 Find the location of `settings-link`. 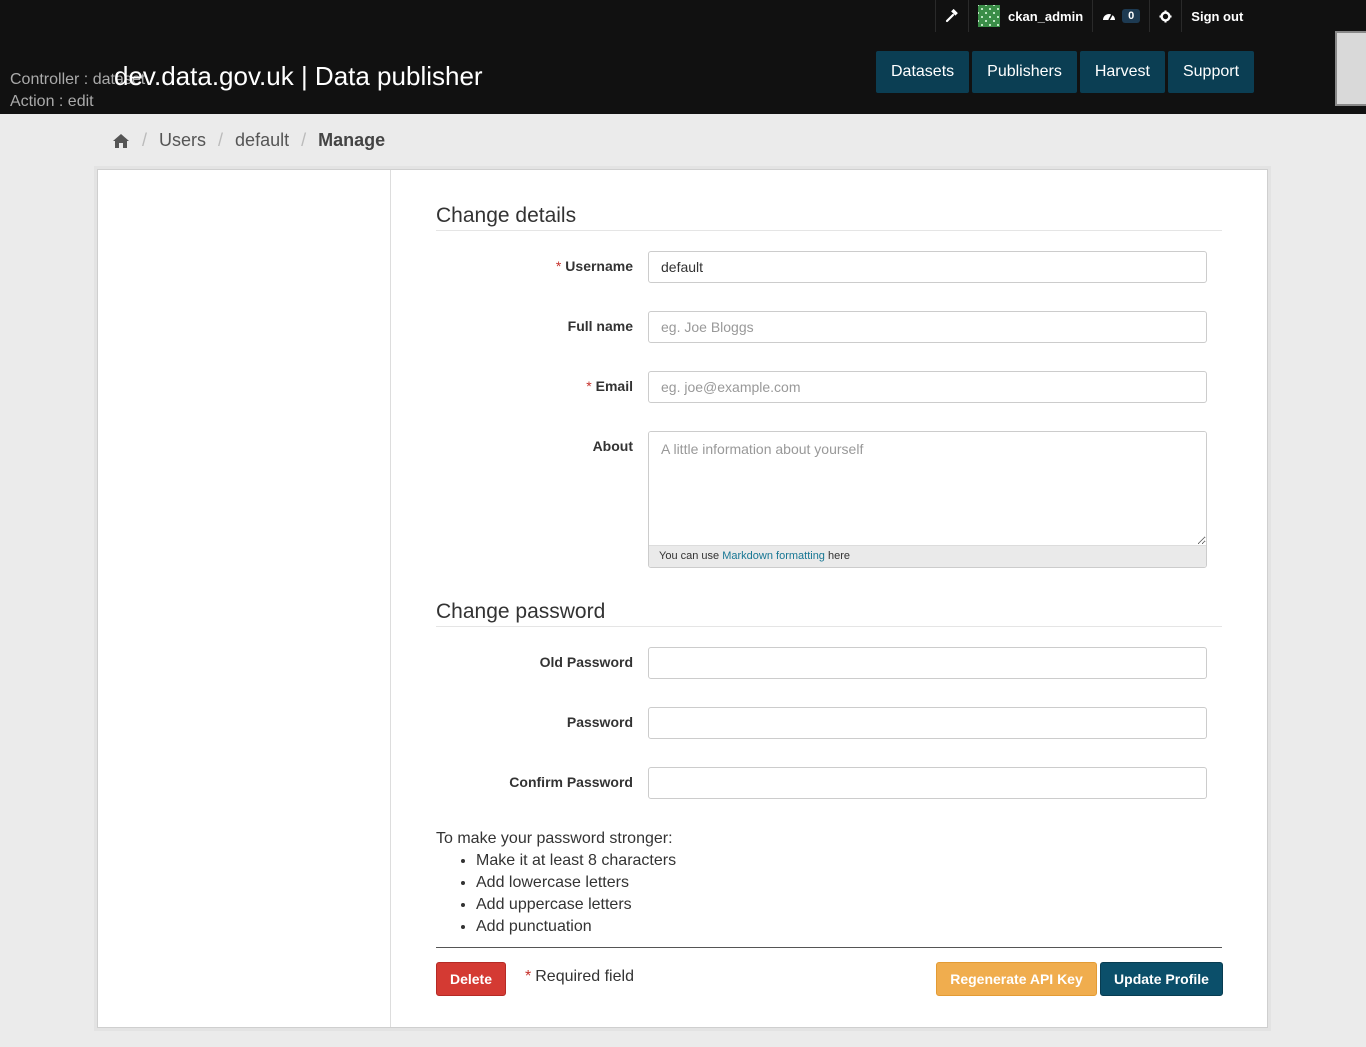

settings-link is located at coordinates (1165, 16).